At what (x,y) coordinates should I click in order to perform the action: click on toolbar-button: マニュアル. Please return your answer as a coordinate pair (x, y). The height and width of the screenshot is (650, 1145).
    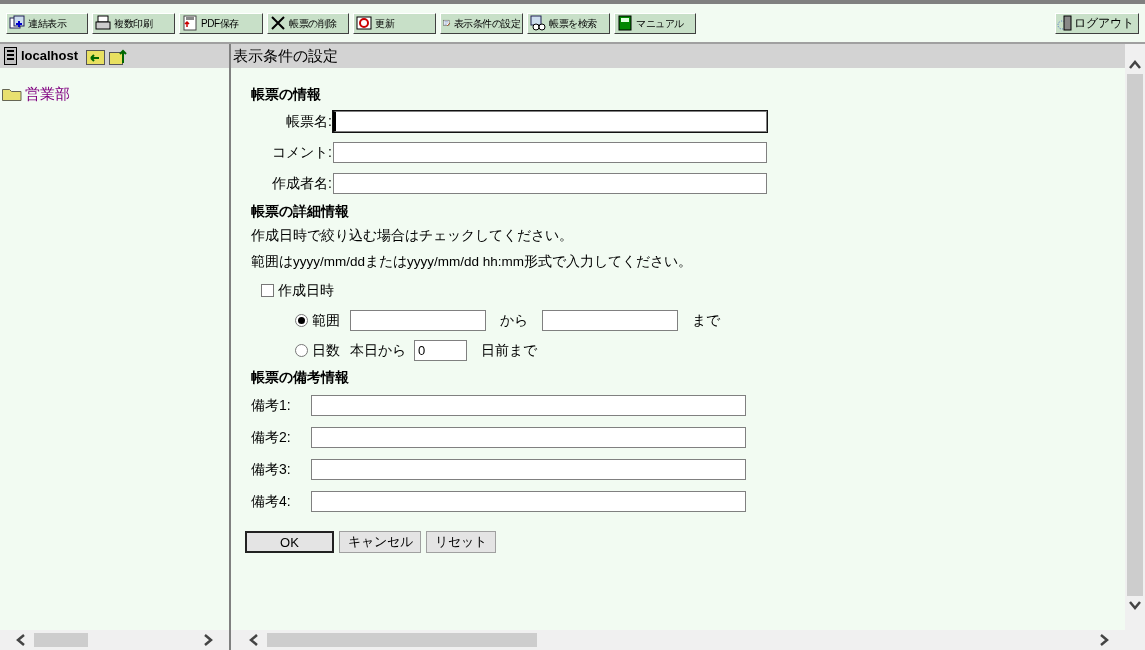
    Looking at the image, I should click on (655, 23).